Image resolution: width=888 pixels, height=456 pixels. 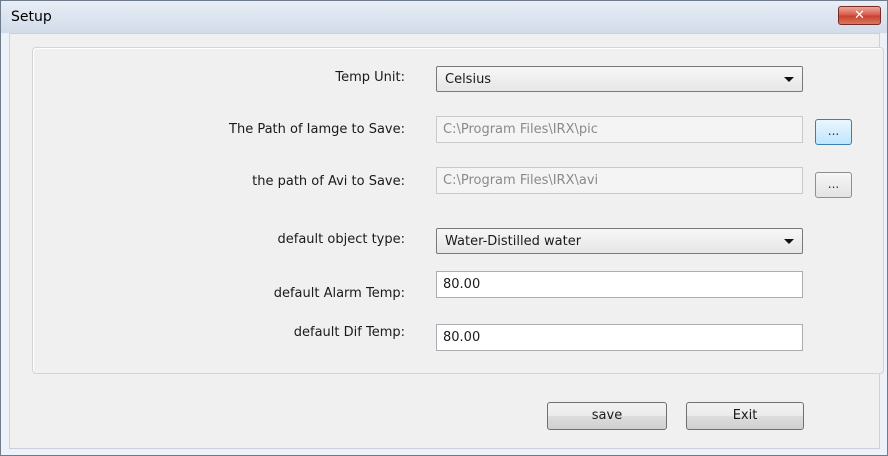 What do you see at coordinates (619, 241) in the screenshot?
I see `object-type-select: Water-Distilled water` at bounding box center [619, 241].